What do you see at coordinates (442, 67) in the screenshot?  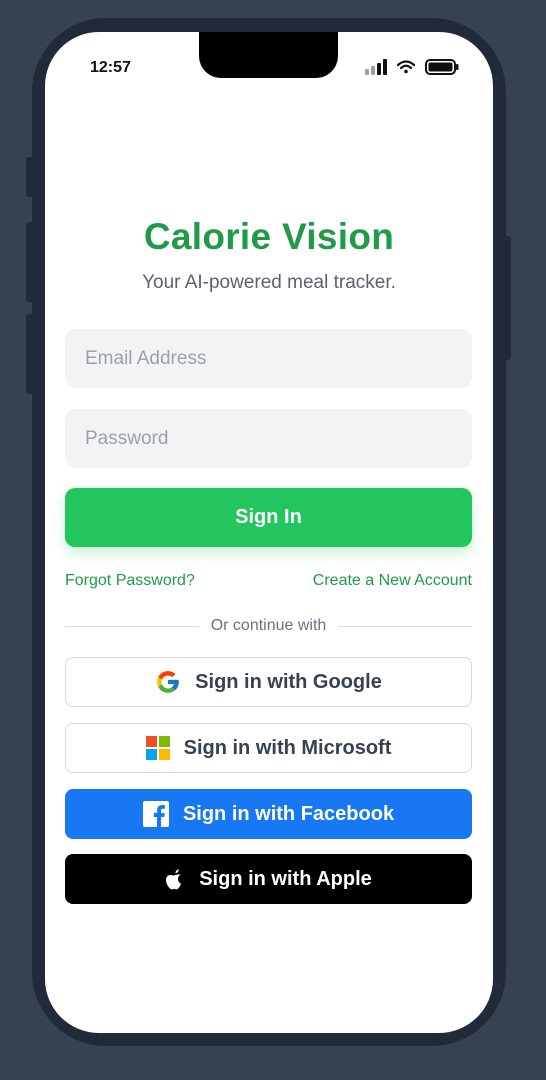 I see `battery-icon` at bounding box center [442, 67].